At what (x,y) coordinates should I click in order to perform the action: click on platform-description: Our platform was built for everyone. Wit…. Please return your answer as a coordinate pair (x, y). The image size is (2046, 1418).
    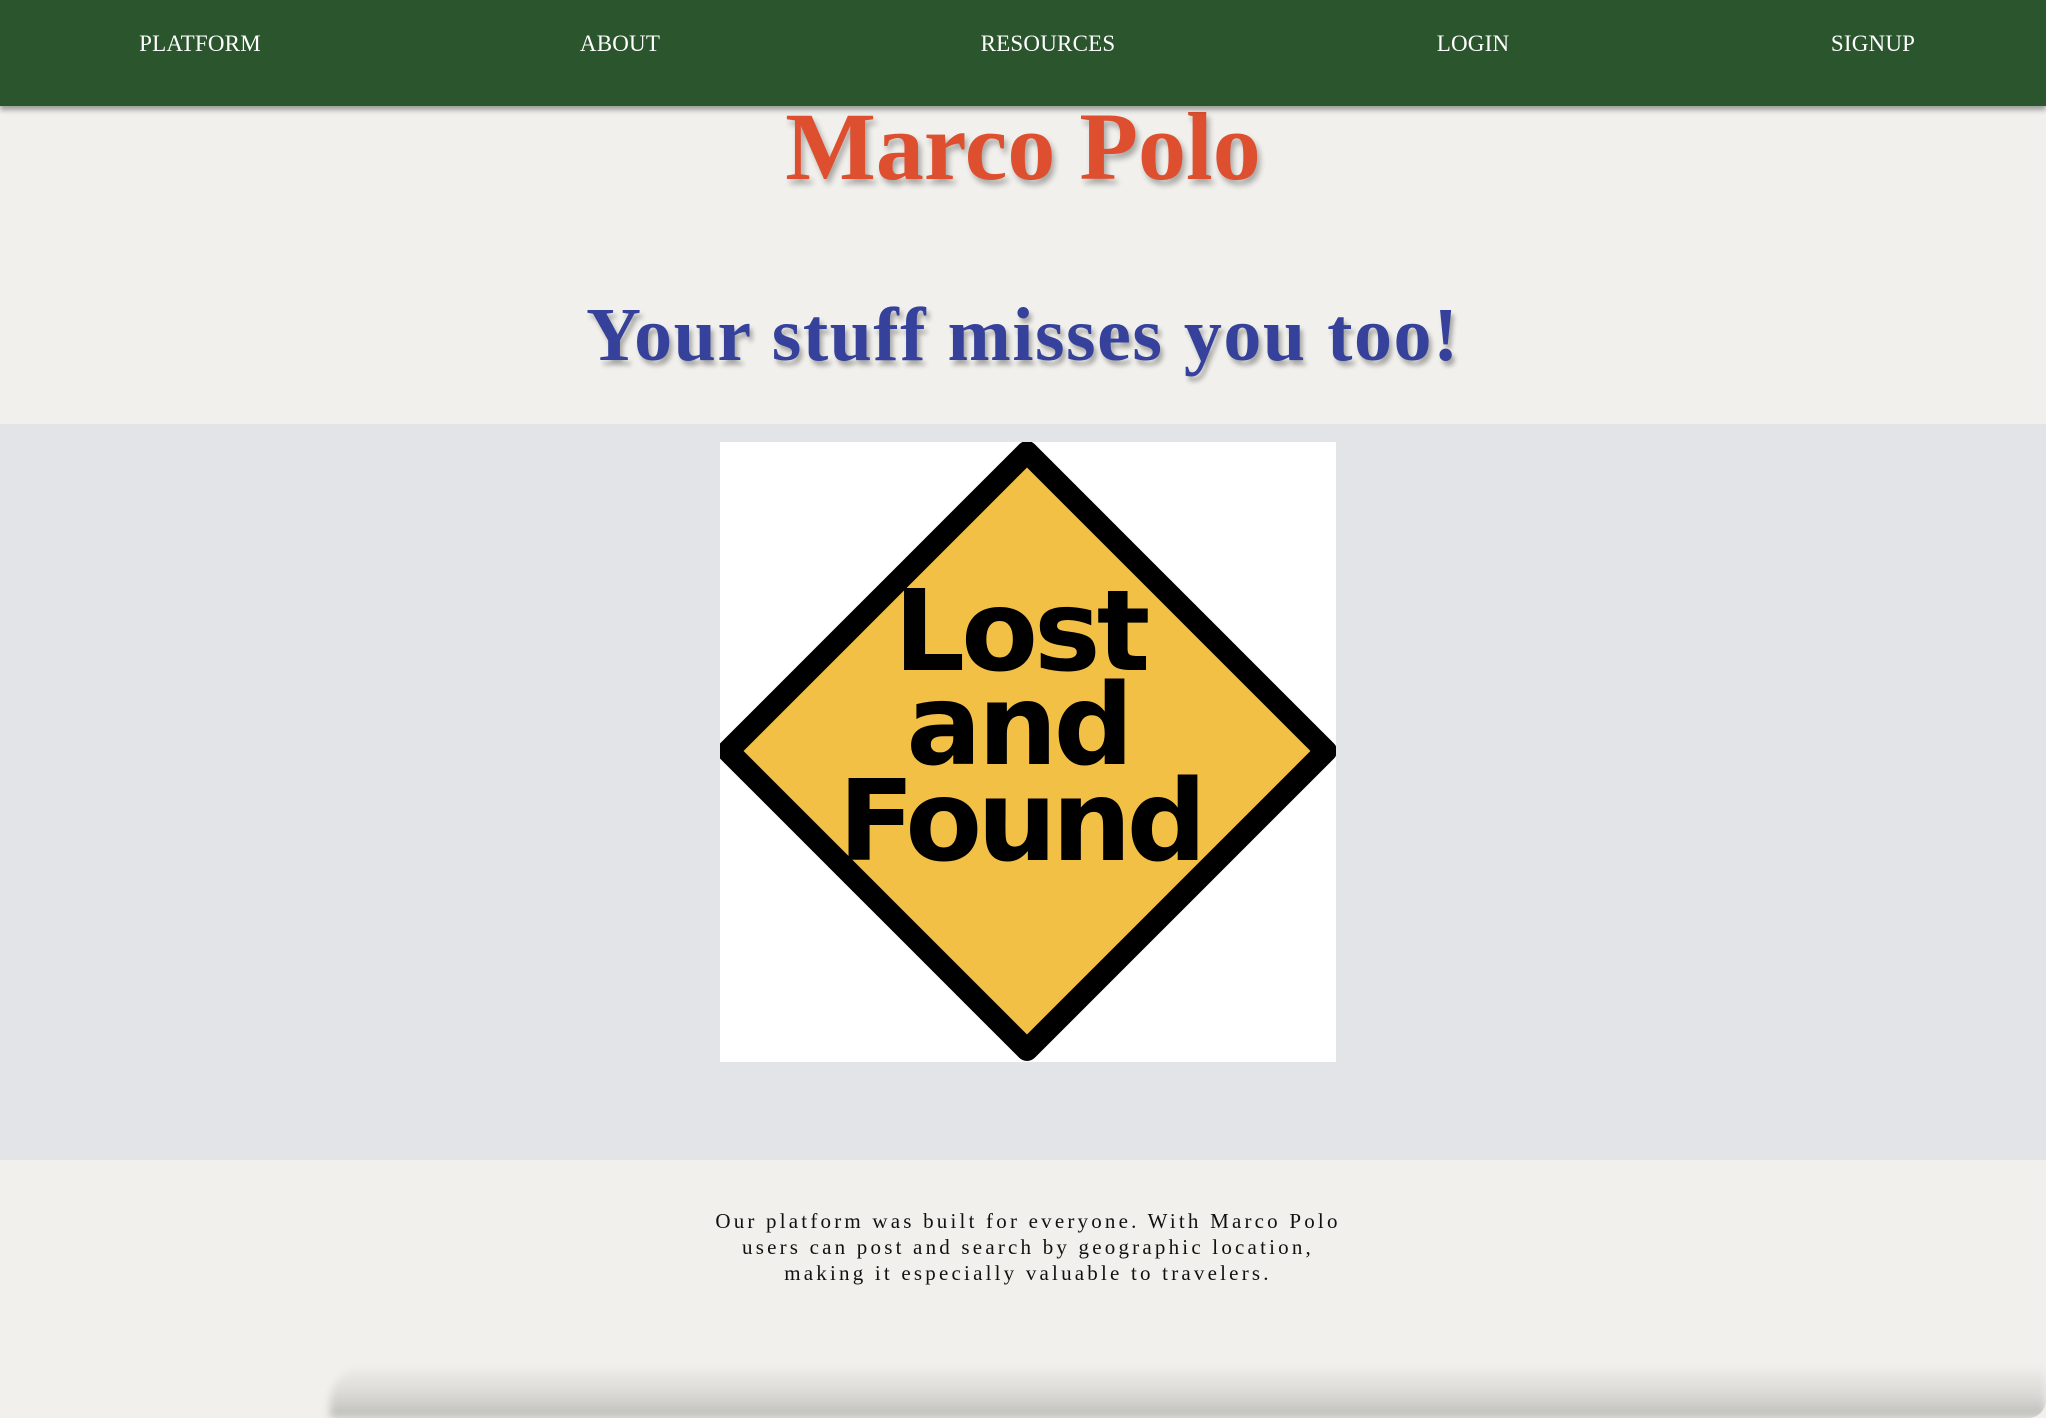
    Looking at the image, I should click on (1028, 1247).